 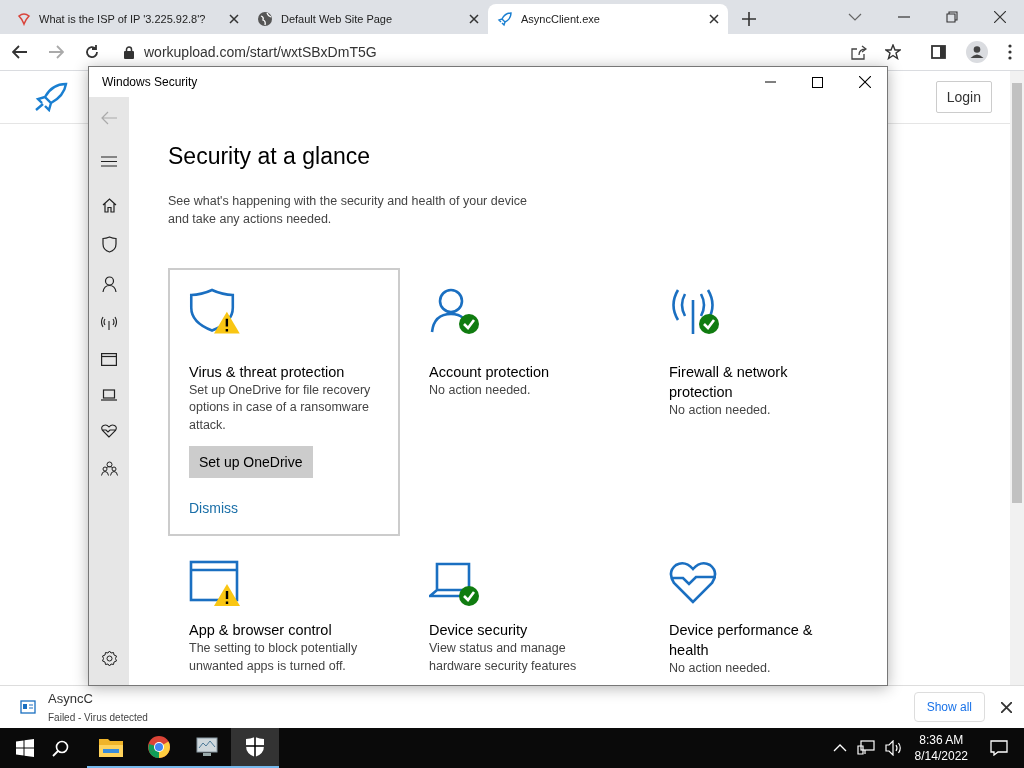 What do you see at coordinates (893, 52) in the screenshot?
I see `star-icon` at bounding box center [893, 52].